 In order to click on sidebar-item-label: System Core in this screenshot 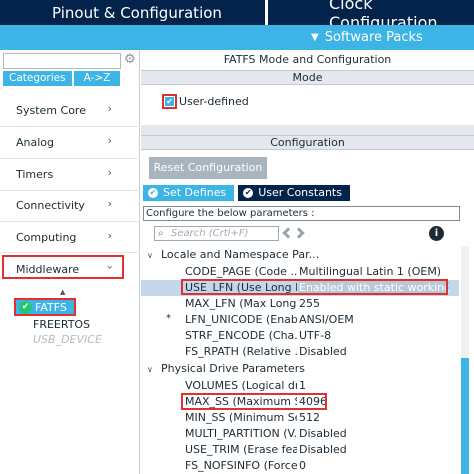, I will do `click(51, 110)`.